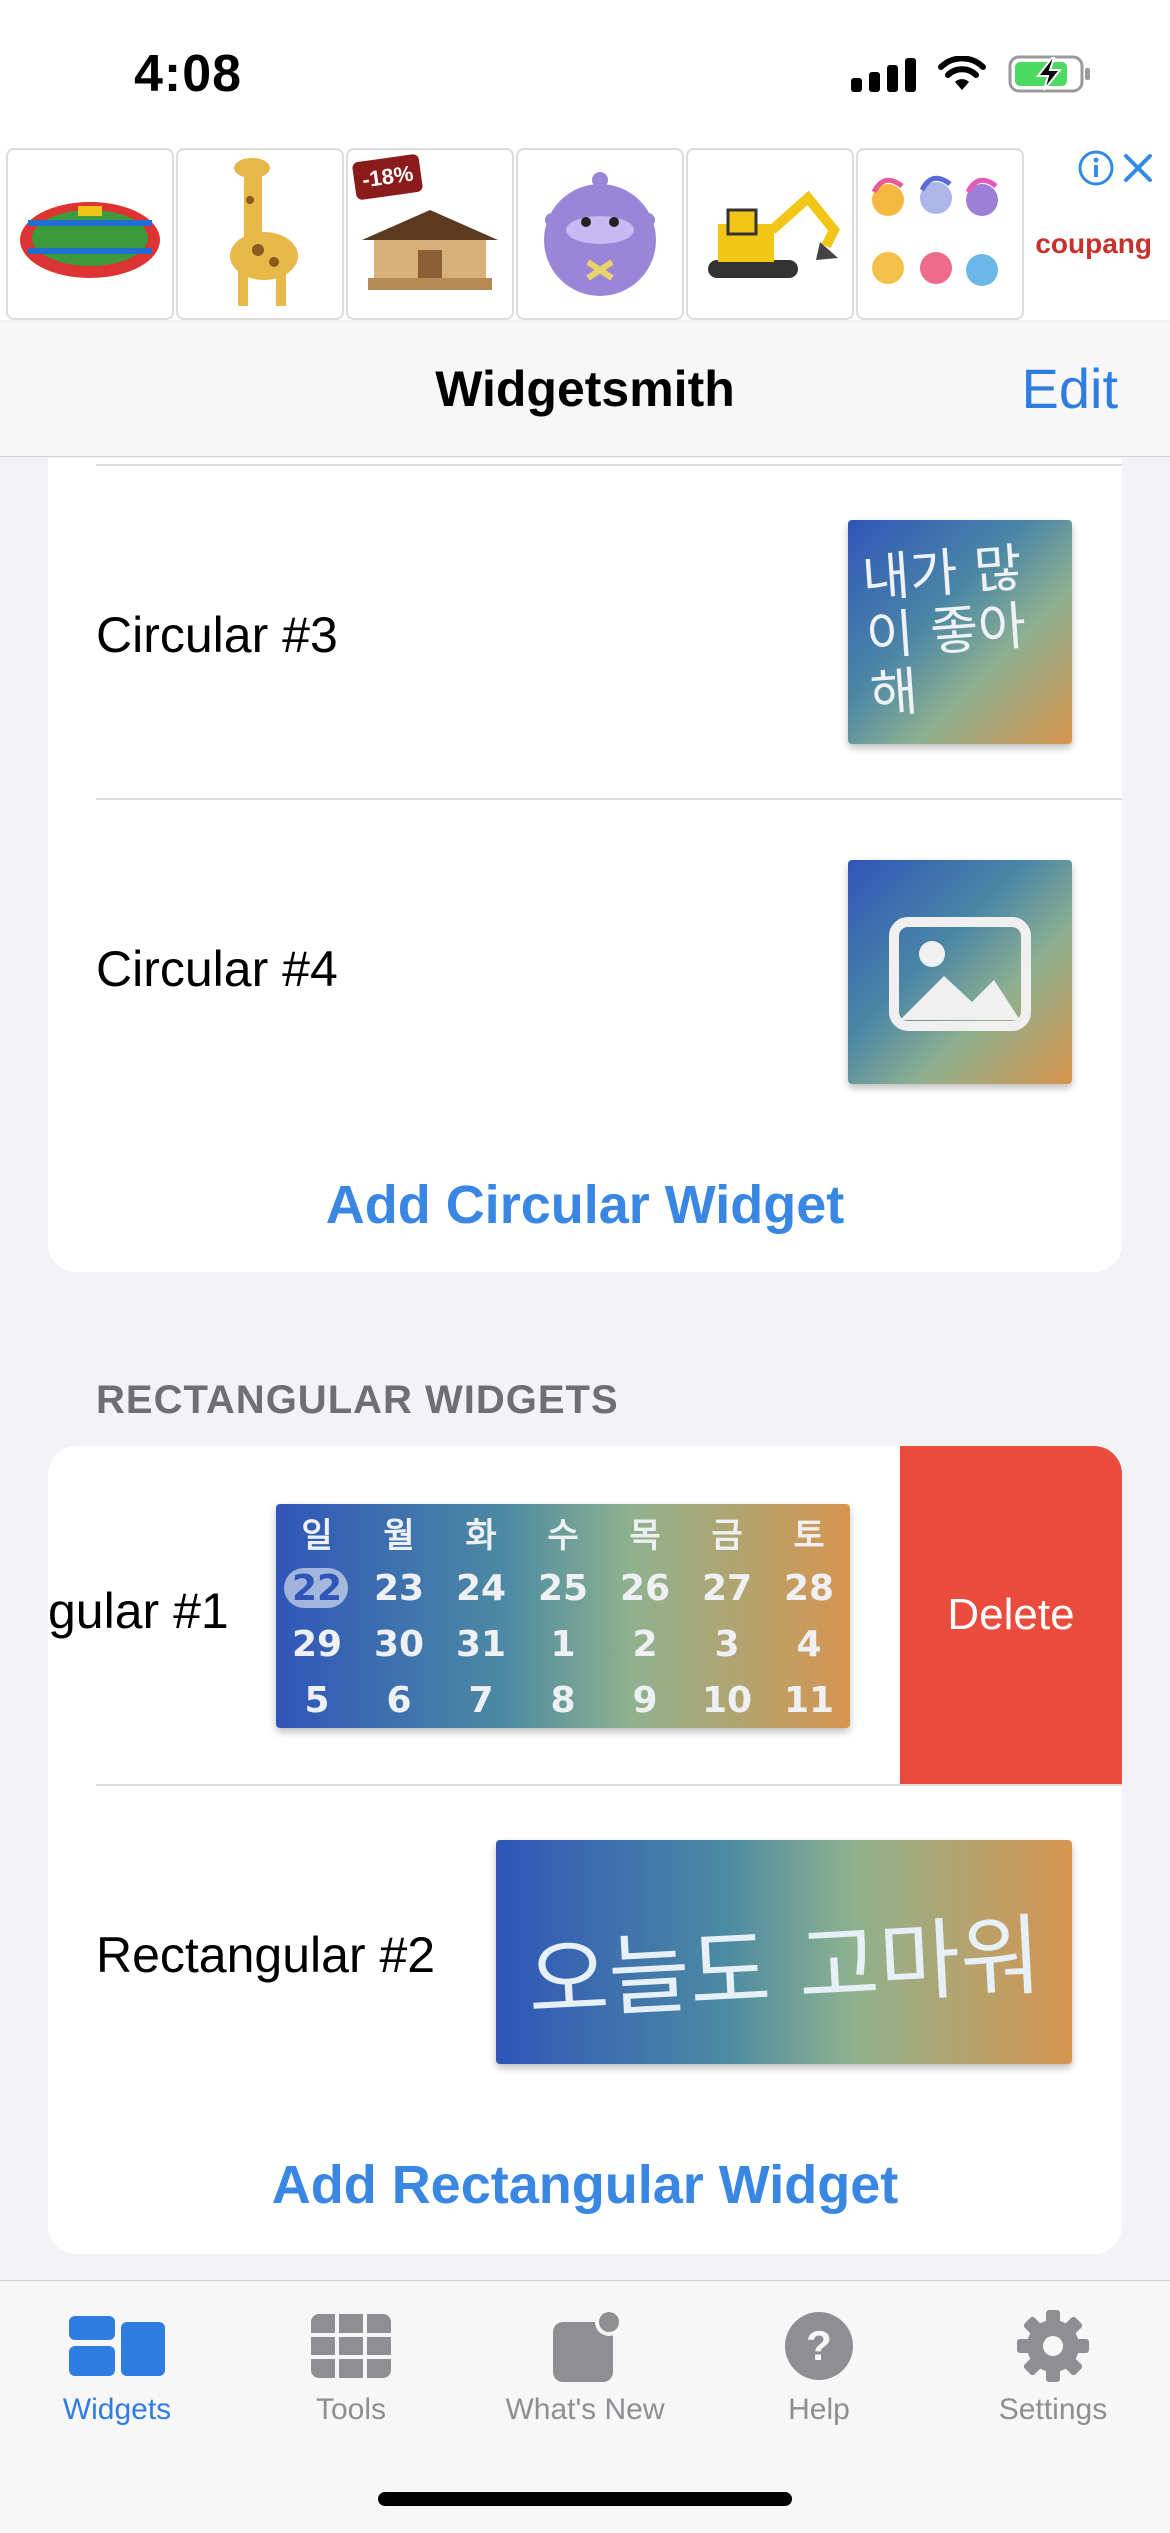 This screenshot has height=2533, width=1170. I want to click on tab-label: Tools, so click(351, 2409).